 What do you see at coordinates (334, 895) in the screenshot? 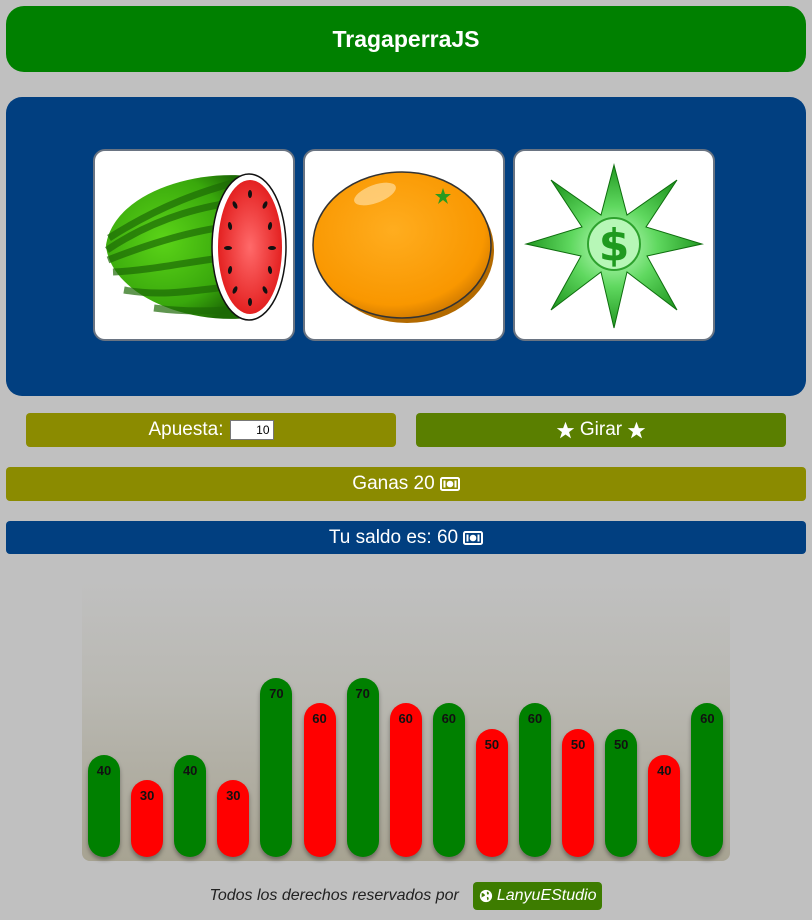
I see `footer-text: Todos los derechos reservados por` at bounding box center [334, 895].